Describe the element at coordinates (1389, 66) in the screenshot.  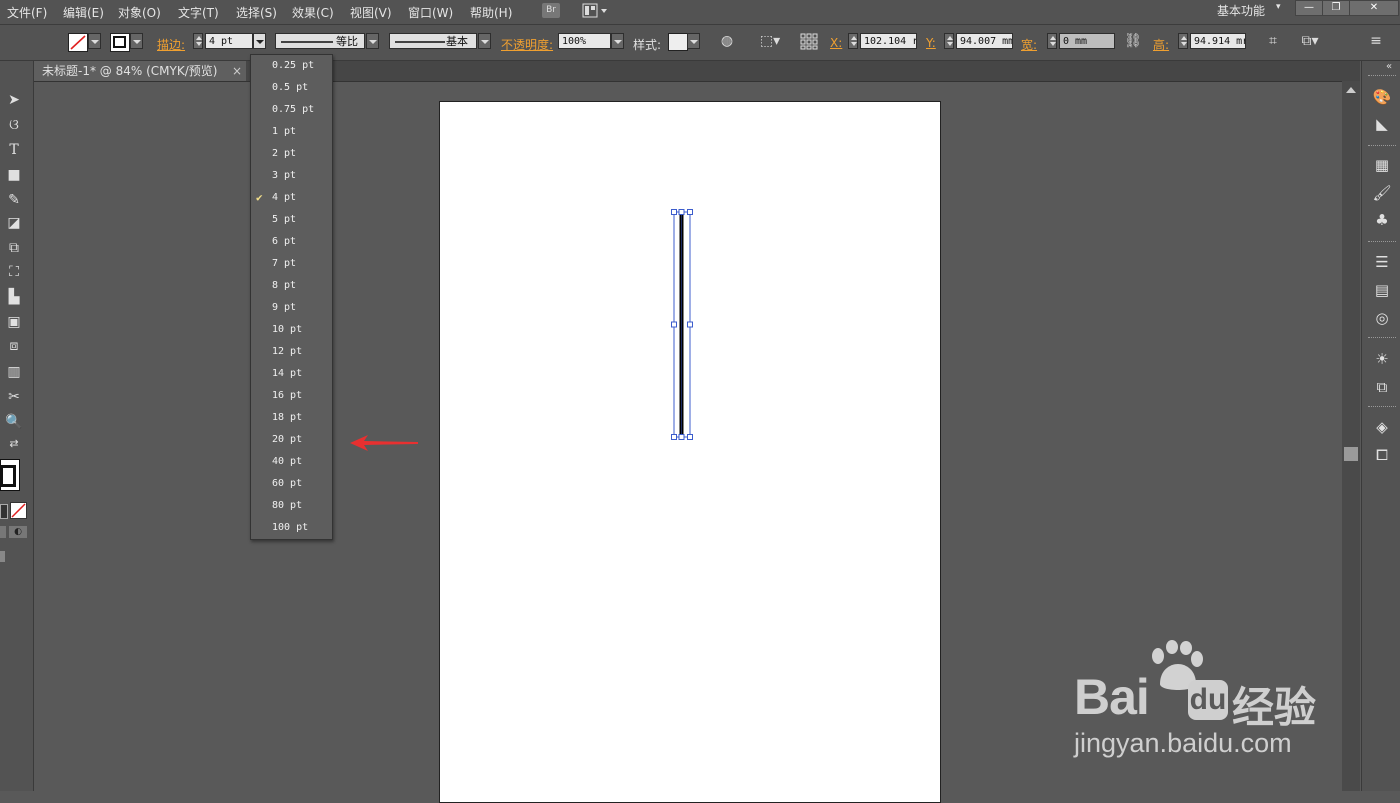
I see `collapse-panels-icon: «` at that location.